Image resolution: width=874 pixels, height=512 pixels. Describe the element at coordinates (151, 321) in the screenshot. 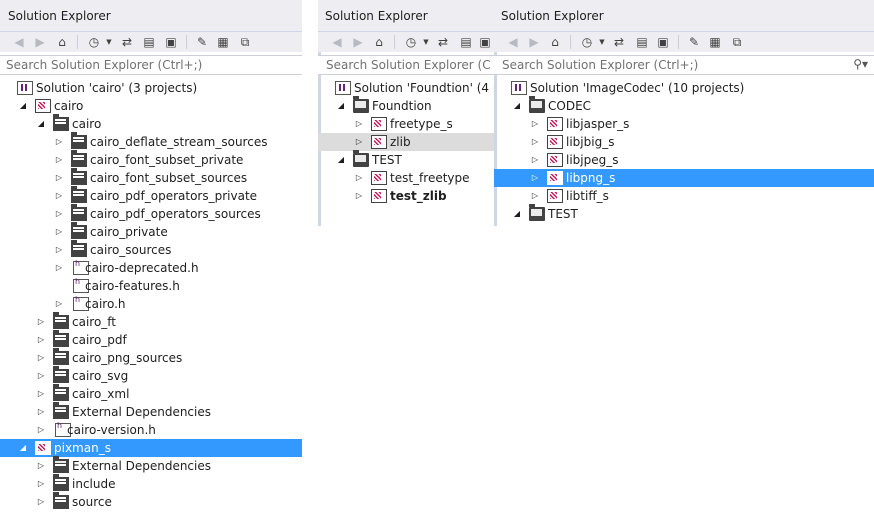

I see `tree-row: ▷ cairo_ft` at that location.